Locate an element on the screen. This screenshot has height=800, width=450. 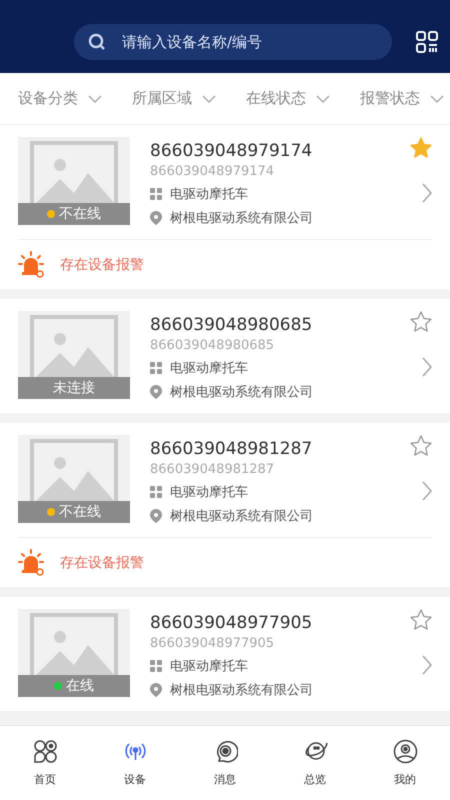
filter-dropdown: 所属区域 is located at coordinates (174, 98).